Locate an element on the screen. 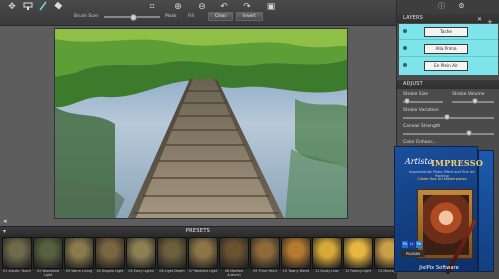 This screenshot has width=499, height=279. canvas-strength-label: Canvas Strength is located at coordinates (422, 126).